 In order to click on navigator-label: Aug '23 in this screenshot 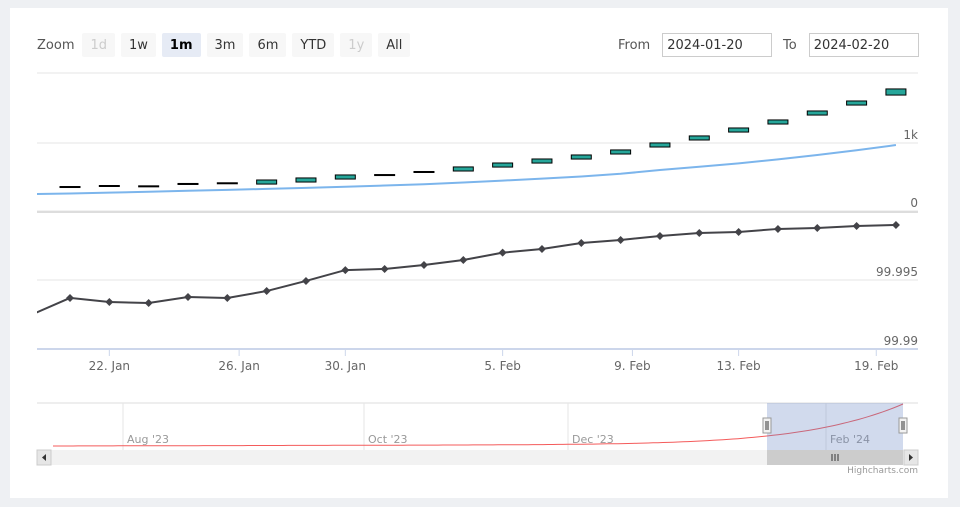, I will do `click(148, 439)`.